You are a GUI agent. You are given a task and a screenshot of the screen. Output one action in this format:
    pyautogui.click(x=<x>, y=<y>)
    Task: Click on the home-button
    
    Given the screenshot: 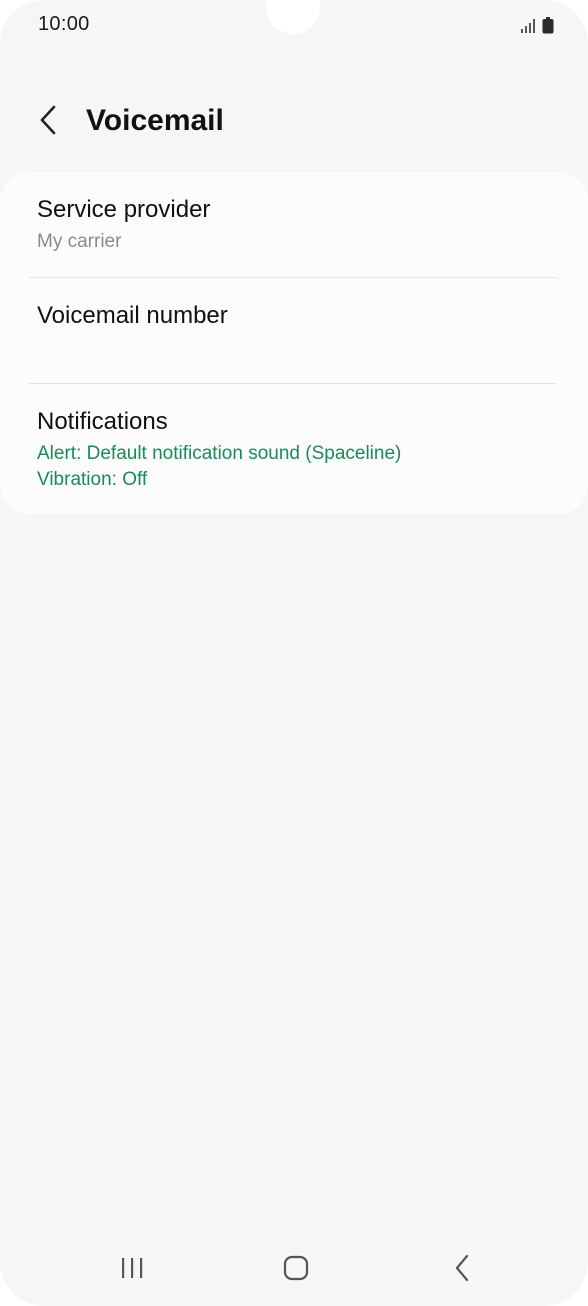 What is the action you would take?
    pyautogui.click(x=296, y=1270)
    